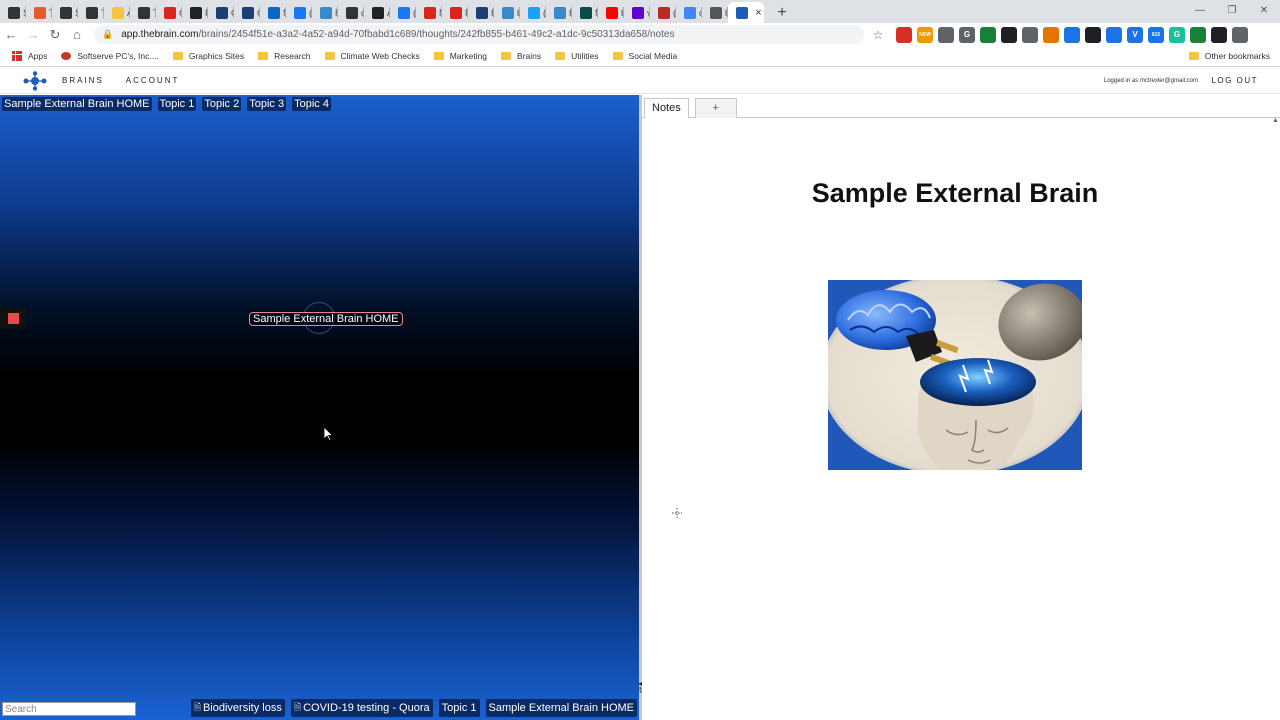 This screenshot has width=1280, height=720. I want to click on browser-tab: bic, so click(507, 12).